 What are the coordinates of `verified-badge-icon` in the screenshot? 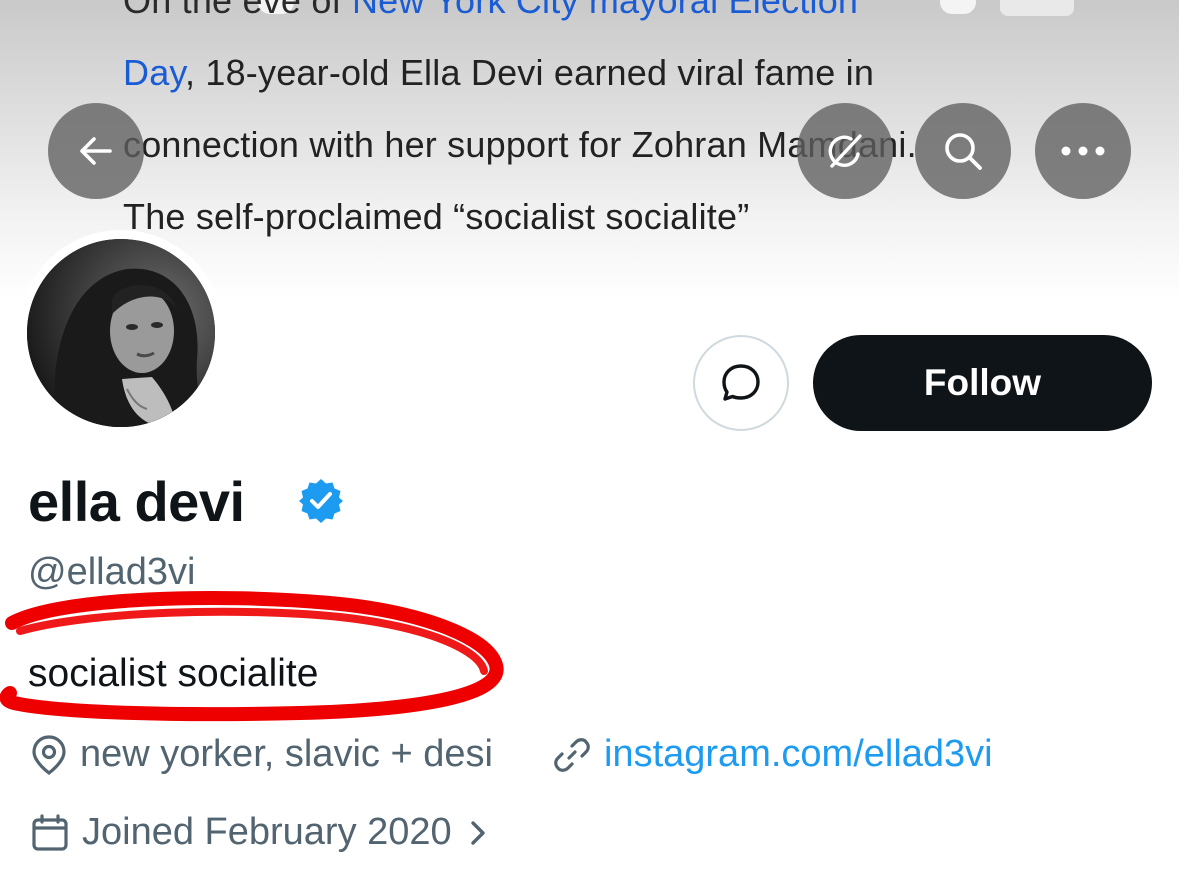 It's located at (321, 501).